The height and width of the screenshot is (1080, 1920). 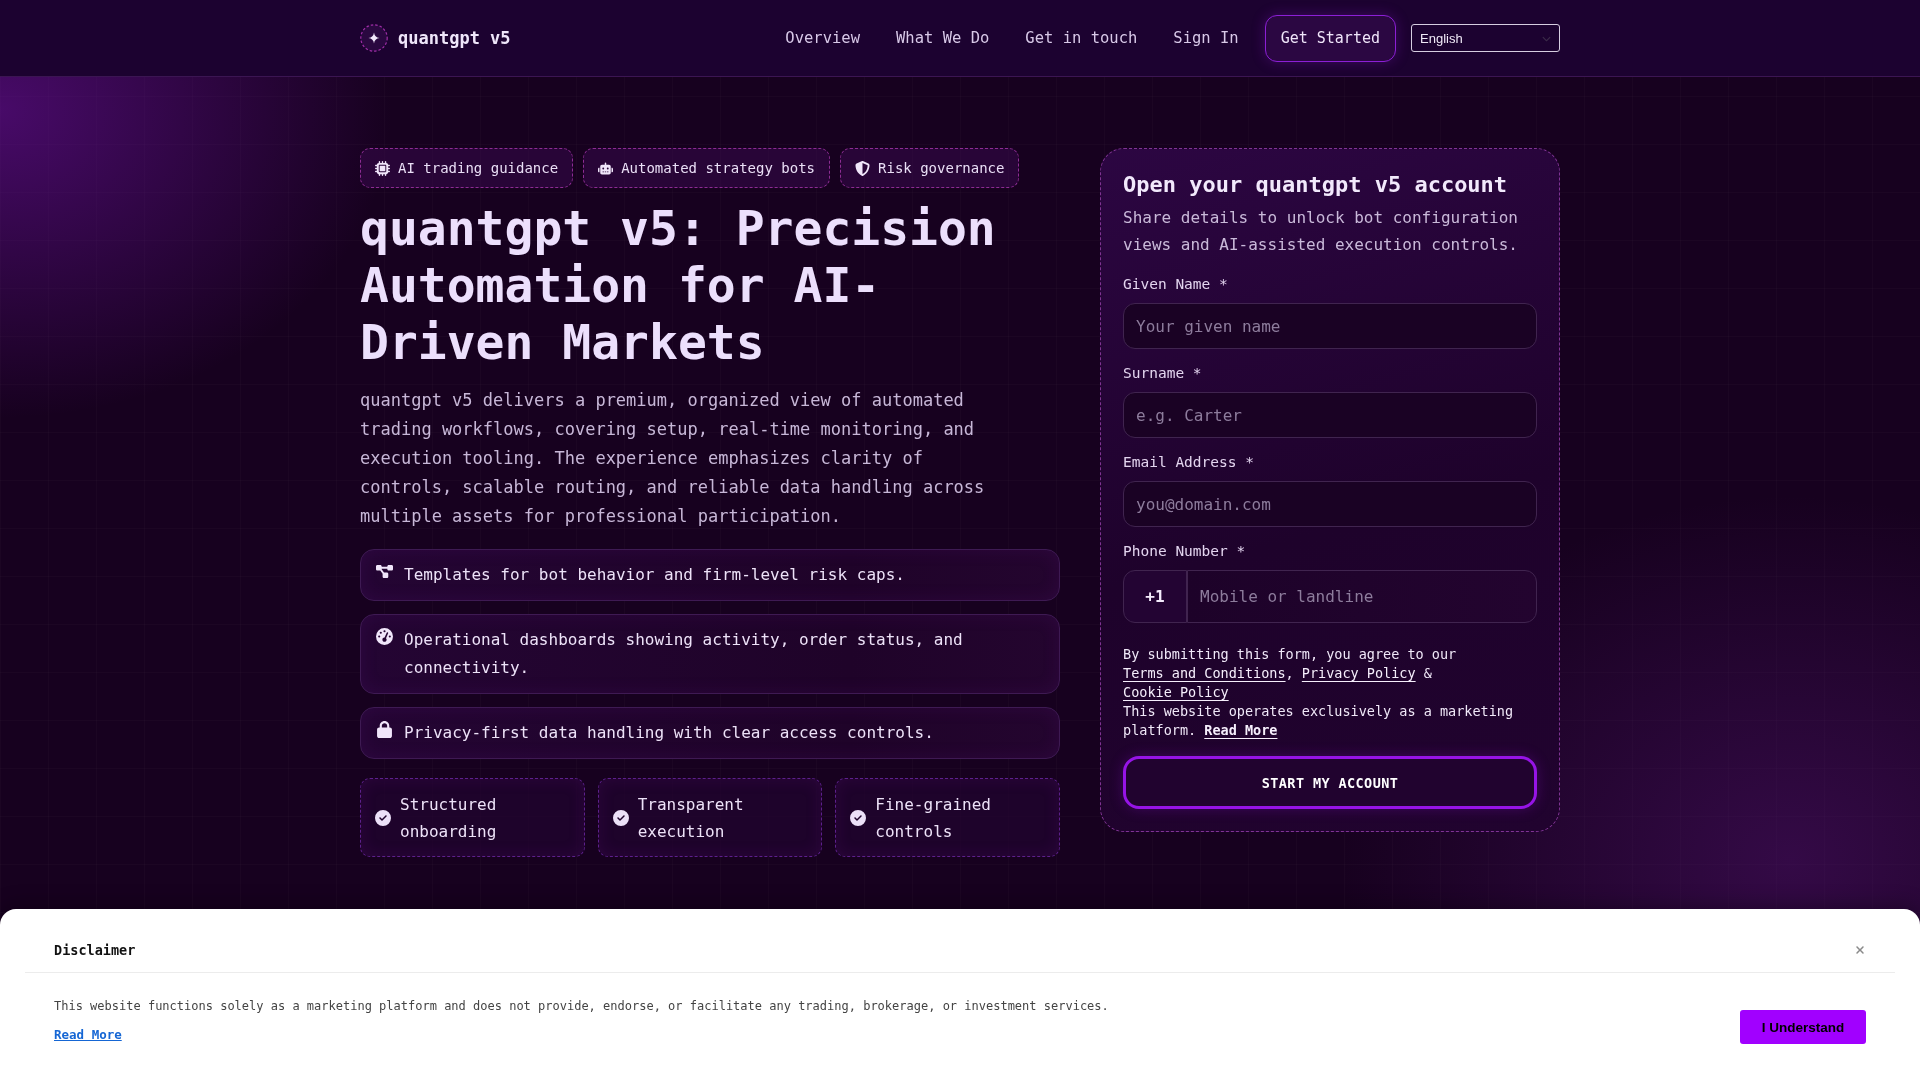 What do you see at coordinates (1081, 38) in the screenshot?
I see `nav-link: Get in touch` at bounding box center [1081, 38].